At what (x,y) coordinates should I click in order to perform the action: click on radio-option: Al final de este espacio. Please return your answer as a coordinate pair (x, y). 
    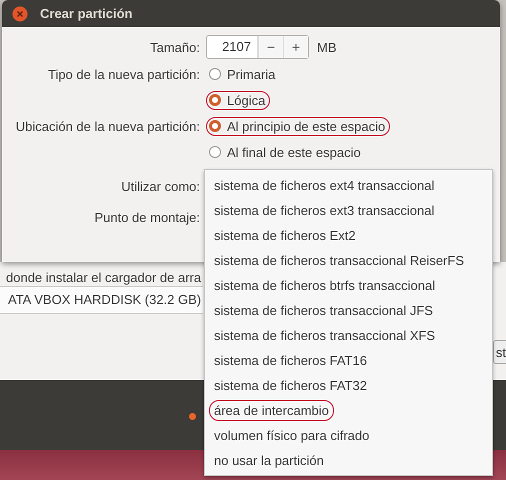
    Looking at the image, I should click on (286, 152).